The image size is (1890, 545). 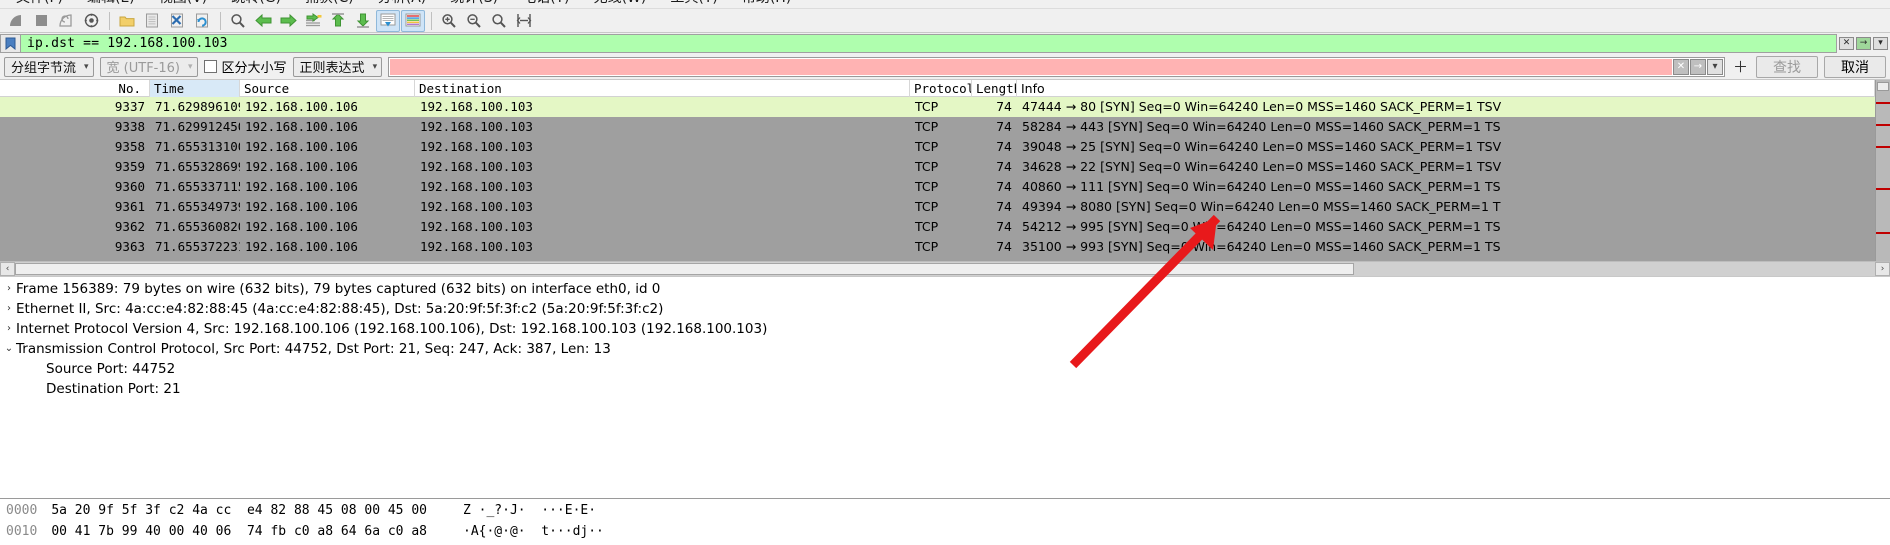 I want to click on restart-capture-icon, so click(x=66, y=21).